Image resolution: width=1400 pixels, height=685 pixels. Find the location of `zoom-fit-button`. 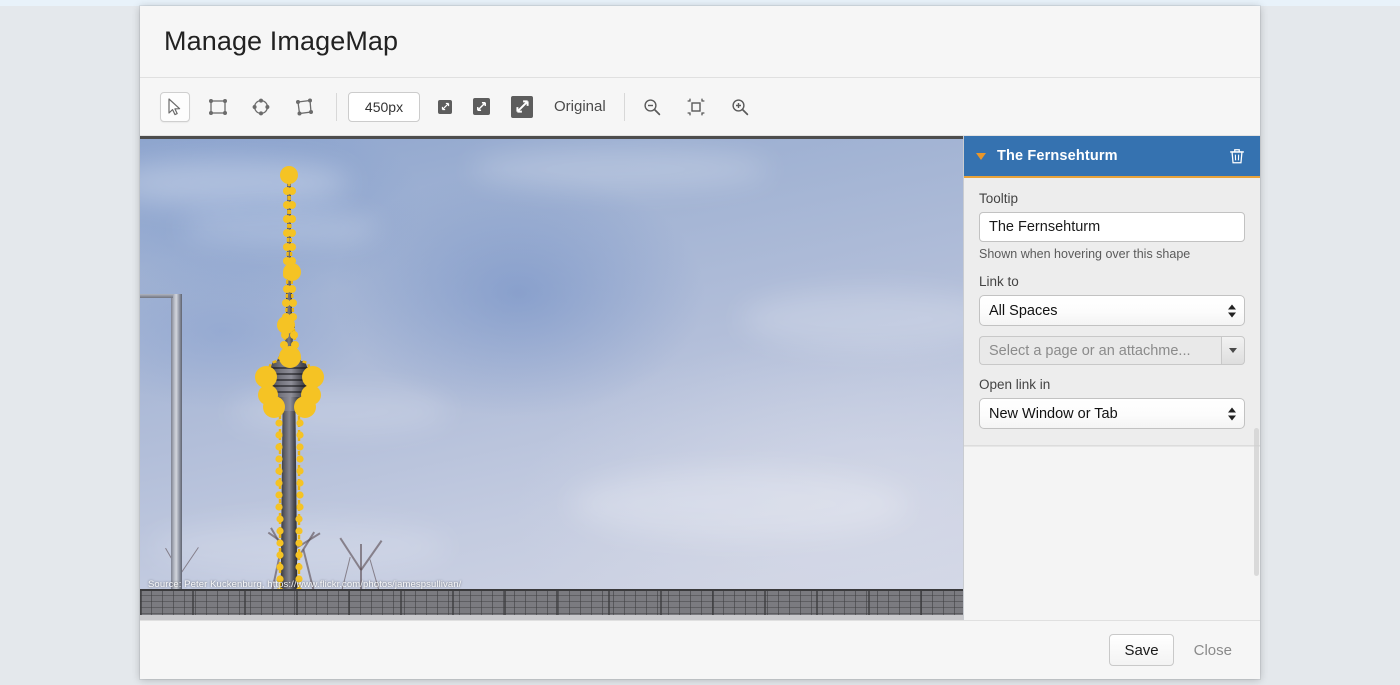

zoom-fit-button is located at coordinates (696, 107).